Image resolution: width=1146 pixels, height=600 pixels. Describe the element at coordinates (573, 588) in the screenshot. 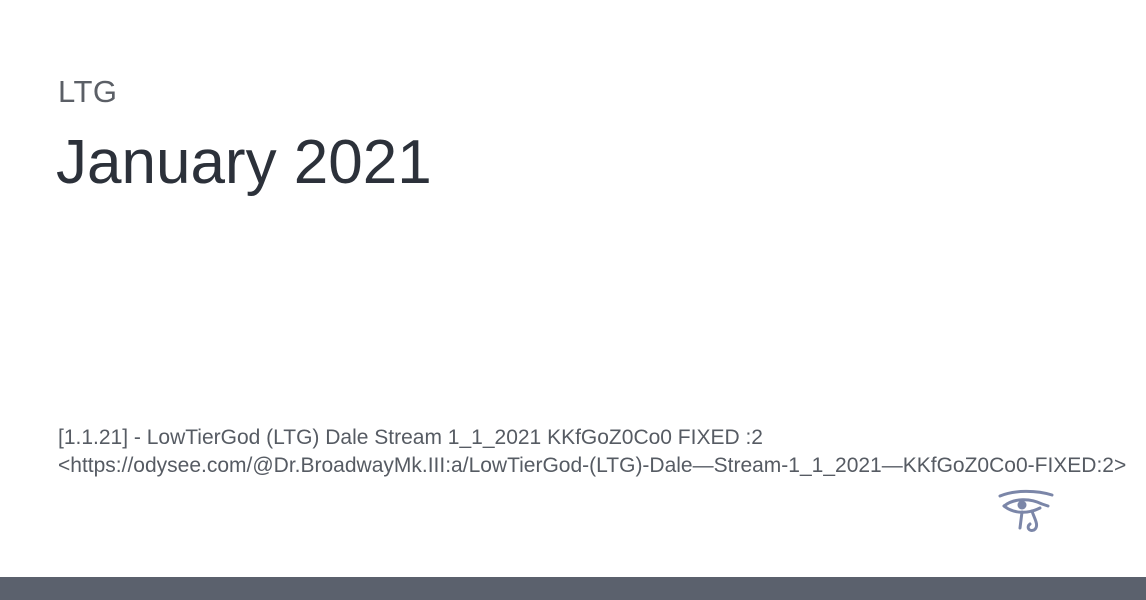

I see `bottom-bar` at that location.